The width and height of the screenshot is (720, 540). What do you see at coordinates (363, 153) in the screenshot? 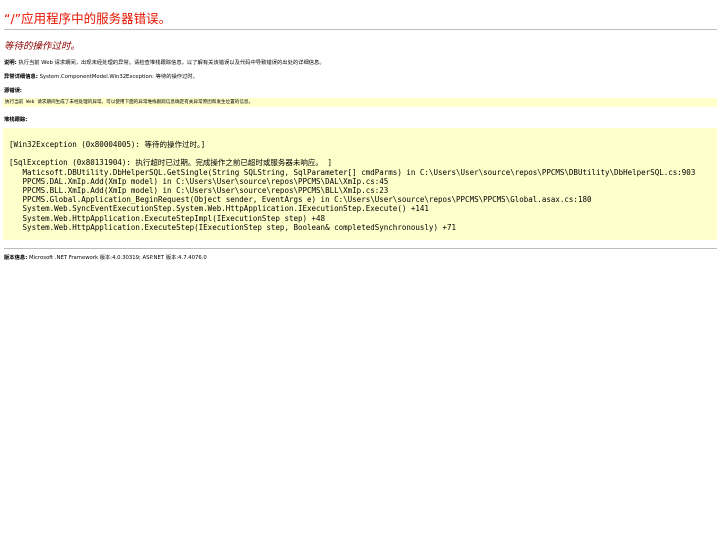
I see `stack-trace-line` at bounding box center [363, 153].